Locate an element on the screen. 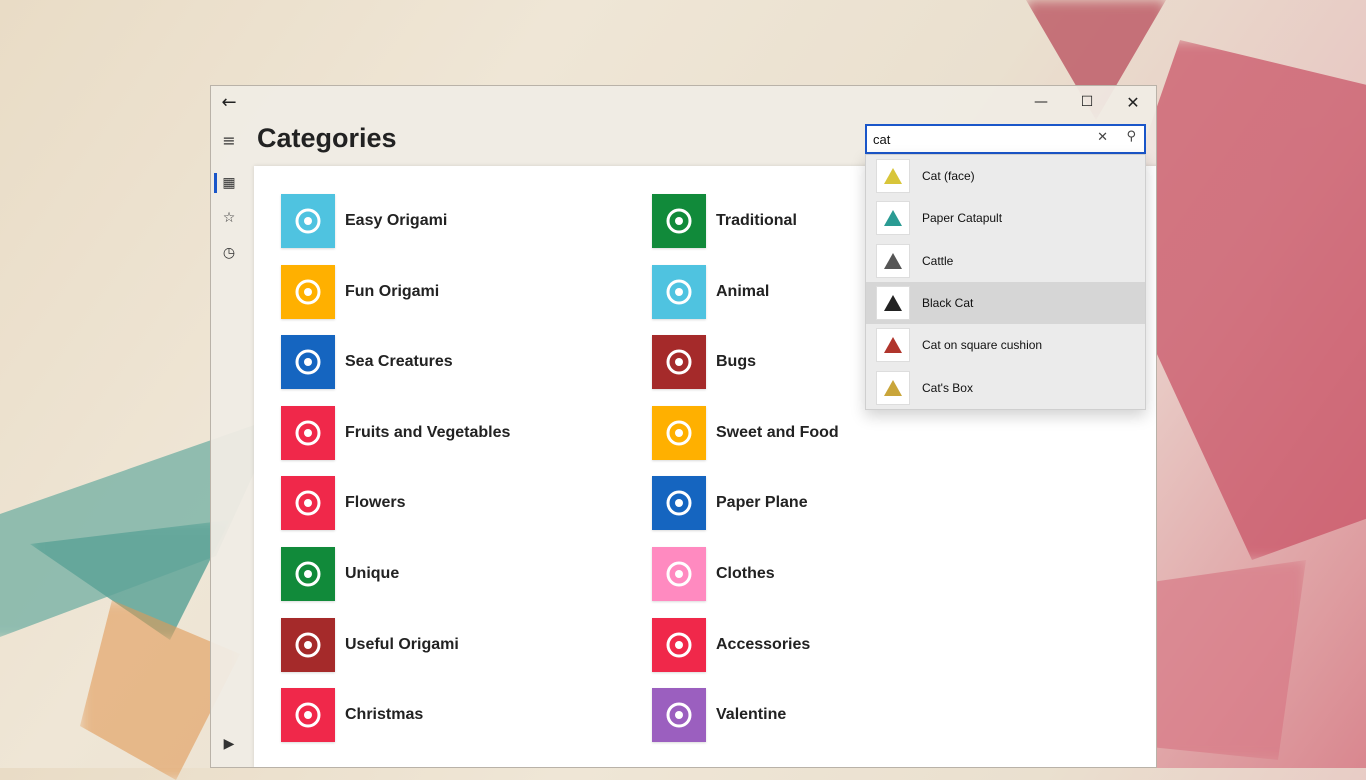 This screenshot has height=780, width=1366. hamburger-menu-button: ≡ is located at coordinates (229, 140).